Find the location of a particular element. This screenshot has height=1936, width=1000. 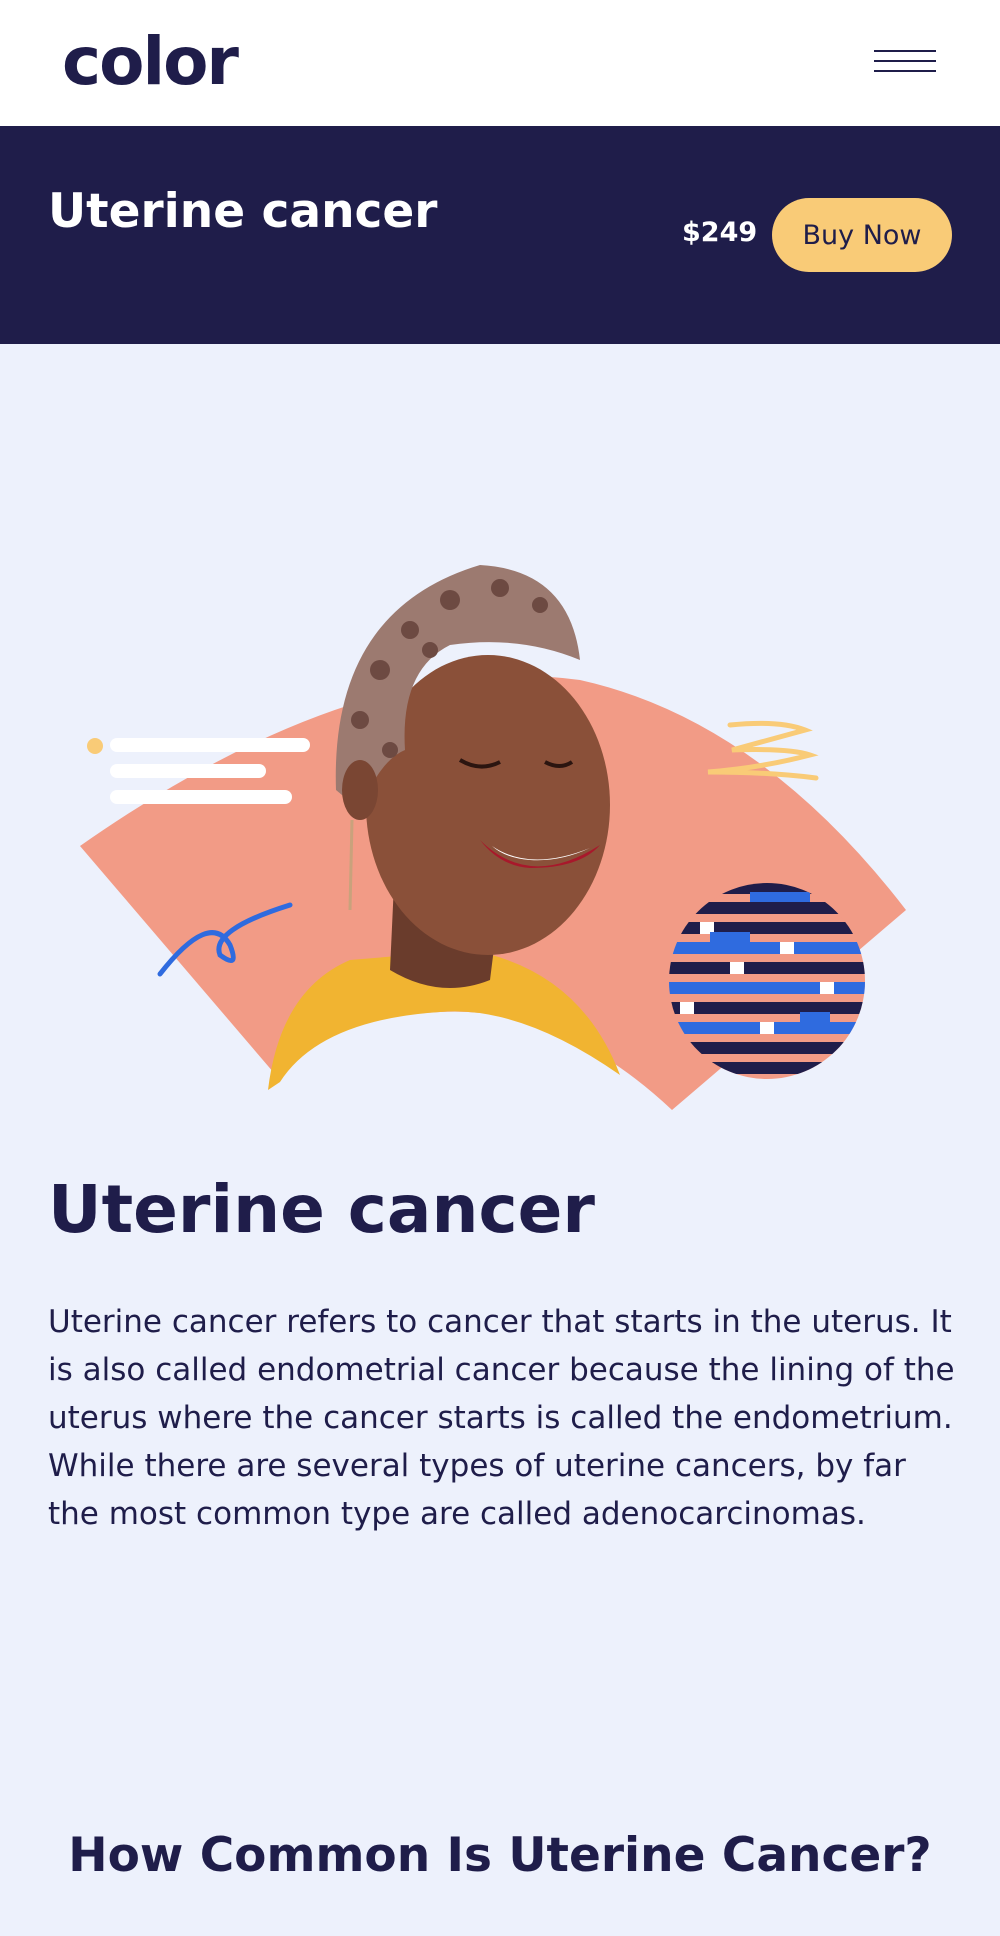

logo-text: color is located at coordinates (150, 61).